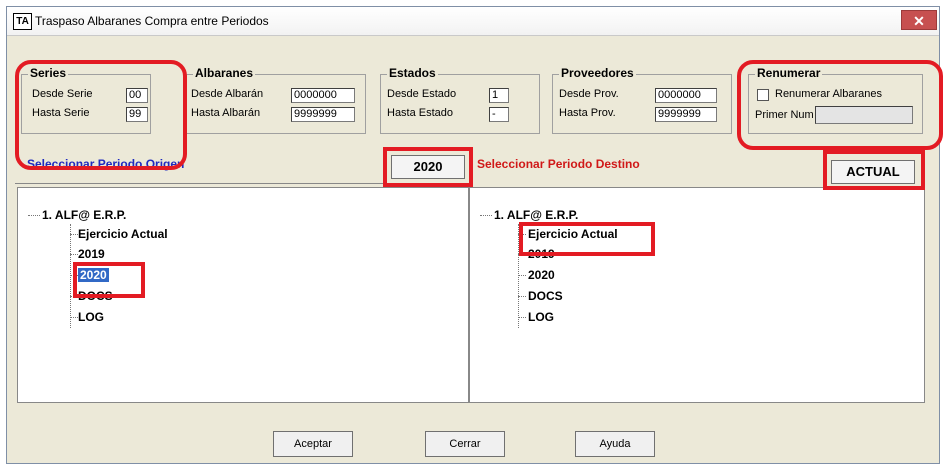  I want to click on estados-title: Estados, so click(412, 73).